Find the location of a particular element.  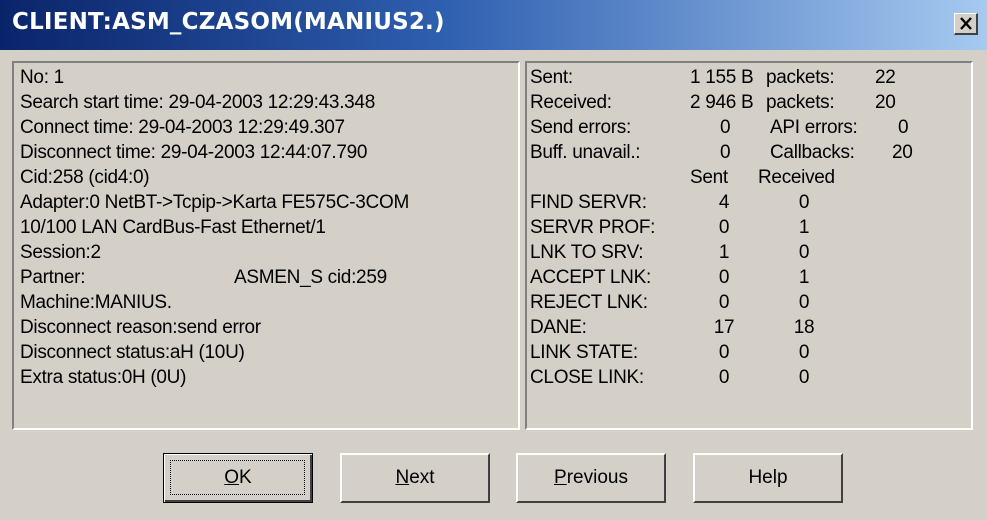

stat-received-packets: 20 is located at coordinates (885, 102).